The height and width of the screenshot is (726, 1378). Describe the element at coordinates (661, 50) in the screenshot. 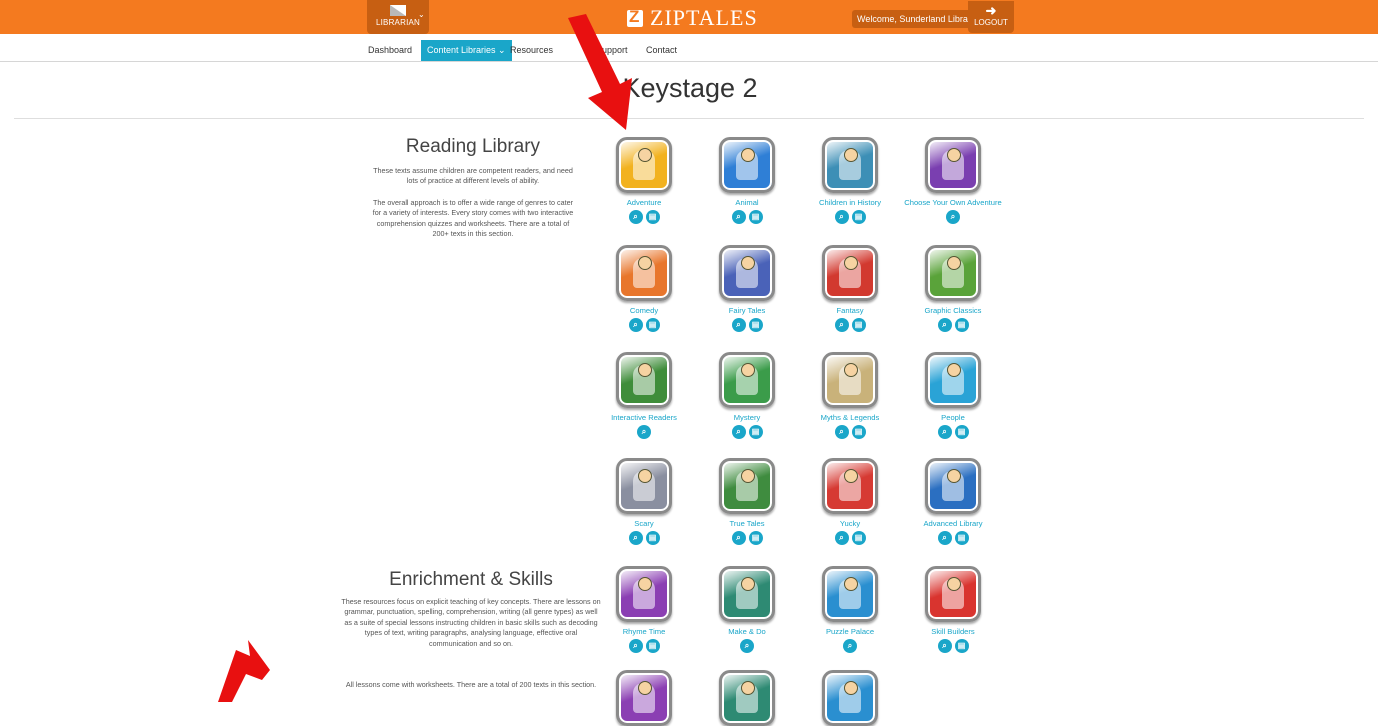

I see `nav-contact: Contact` at that location.